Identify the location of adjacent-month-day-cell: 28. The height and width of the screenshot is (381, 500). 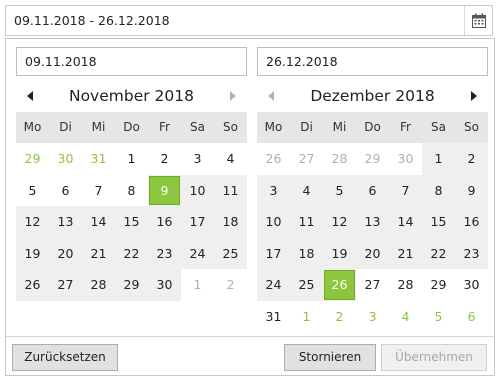
(339, 159).